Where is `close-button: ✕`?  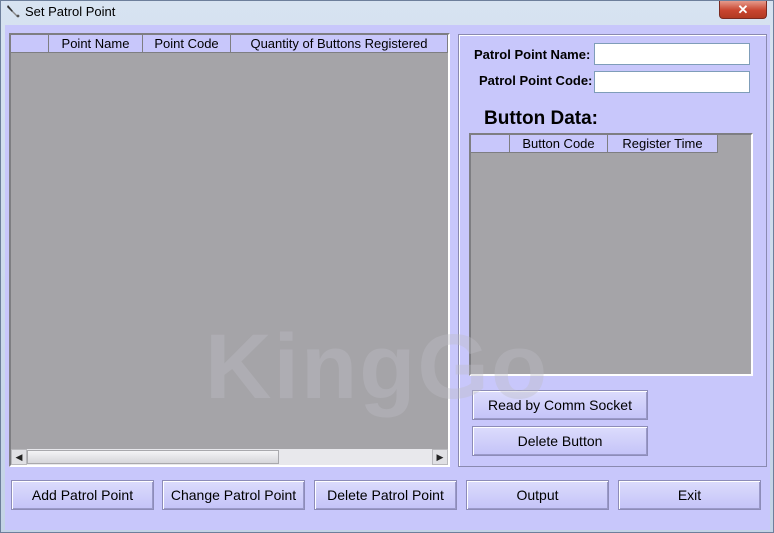
close-button: ✕ is located at coordinates (743, 10).